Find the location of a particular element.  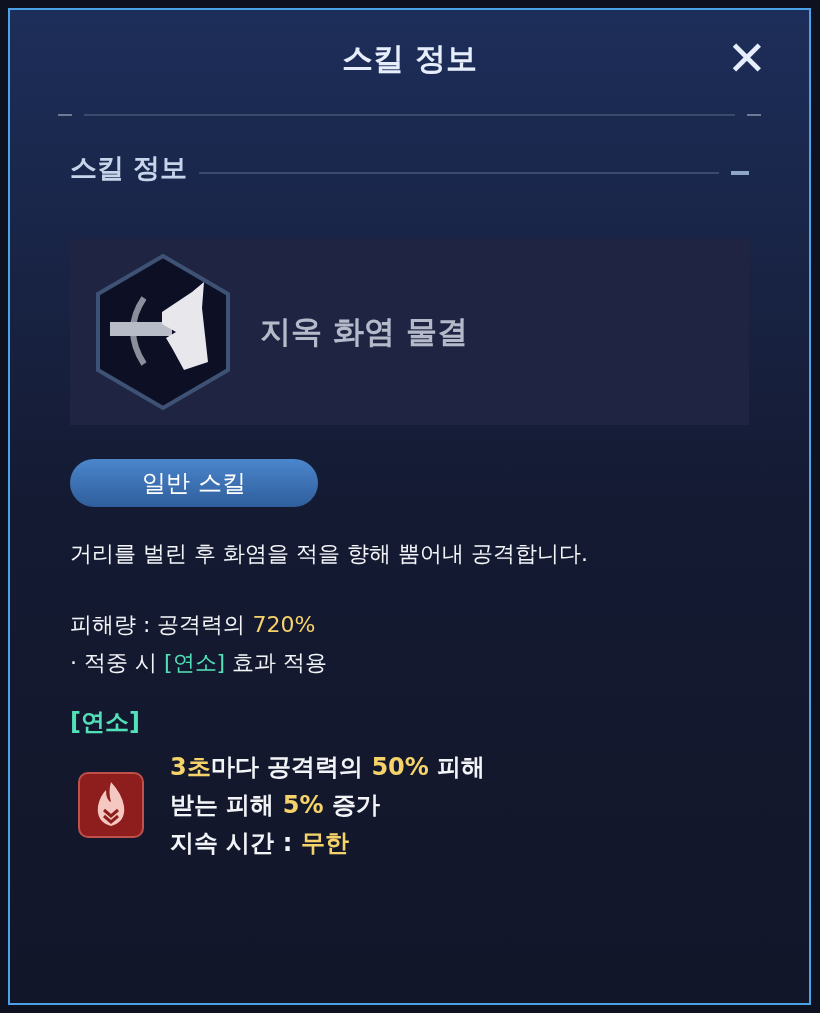

dialog-title: 스킬 정보 is located at coordinates (409, 58).